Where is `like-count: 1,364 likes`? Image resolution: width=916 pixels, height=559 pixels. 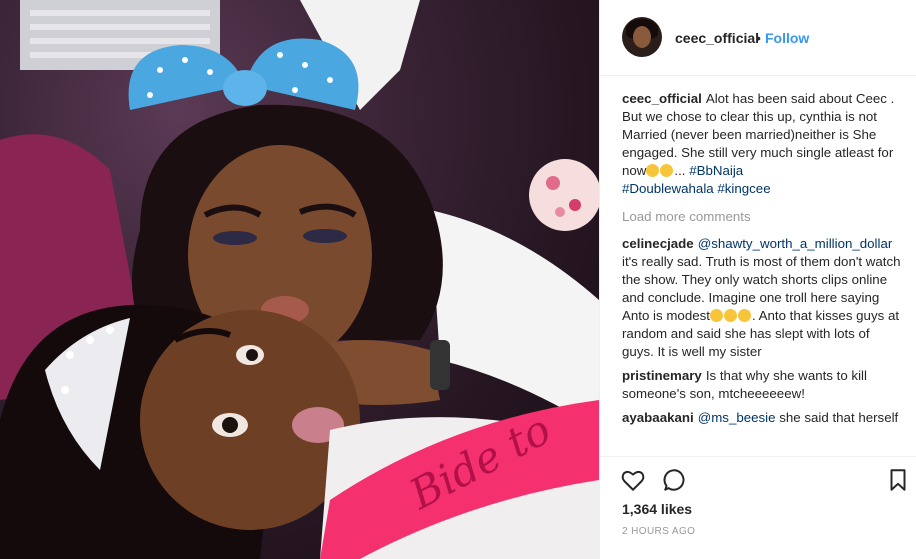
like-count: 1,364 likes is located at coordinates (657, 509).